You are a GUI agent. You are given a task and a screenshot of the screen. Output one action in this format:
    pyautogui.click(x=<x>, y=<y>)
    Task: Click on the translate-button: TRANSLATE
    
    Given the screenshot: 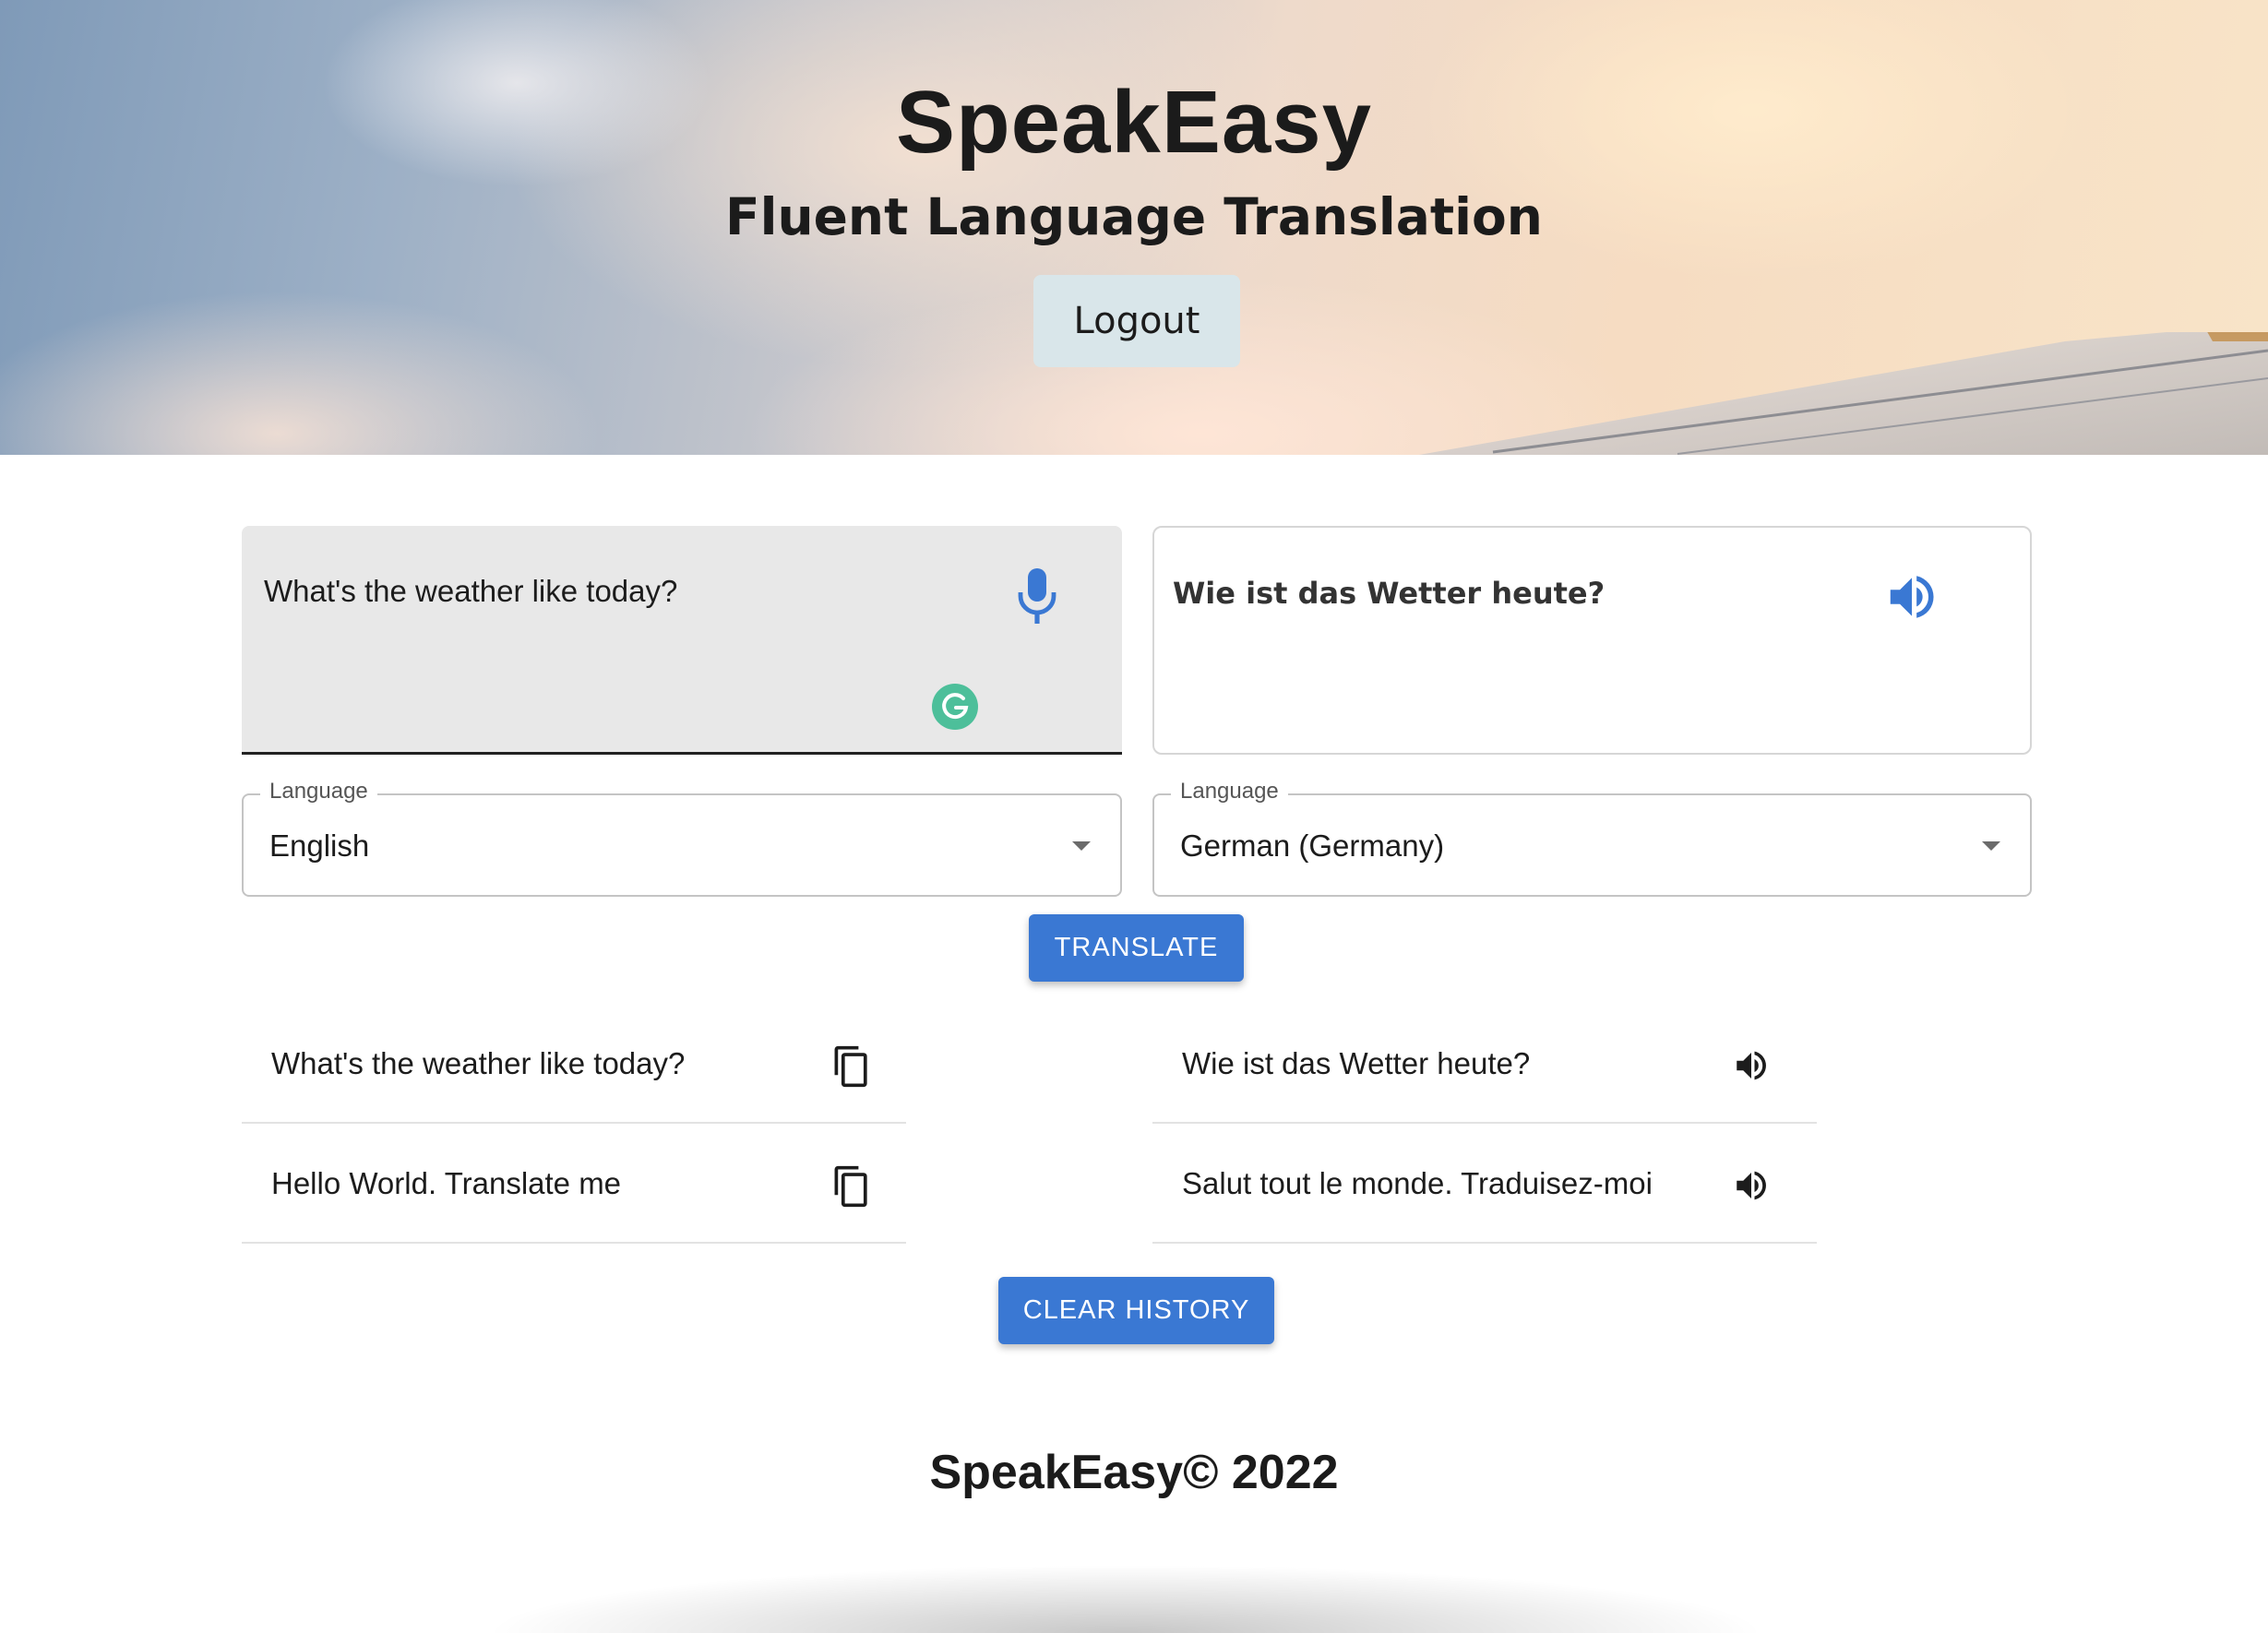 What is the action you would take?
    pyautogui.click(x=1136, y=948)
    